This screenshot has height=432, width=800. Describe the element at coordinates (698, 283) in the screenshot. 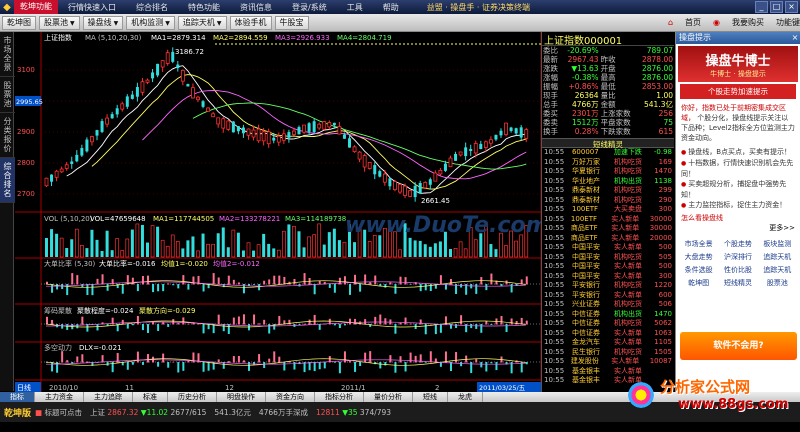

I see `link-qiankun: 乾坤图` at that location.